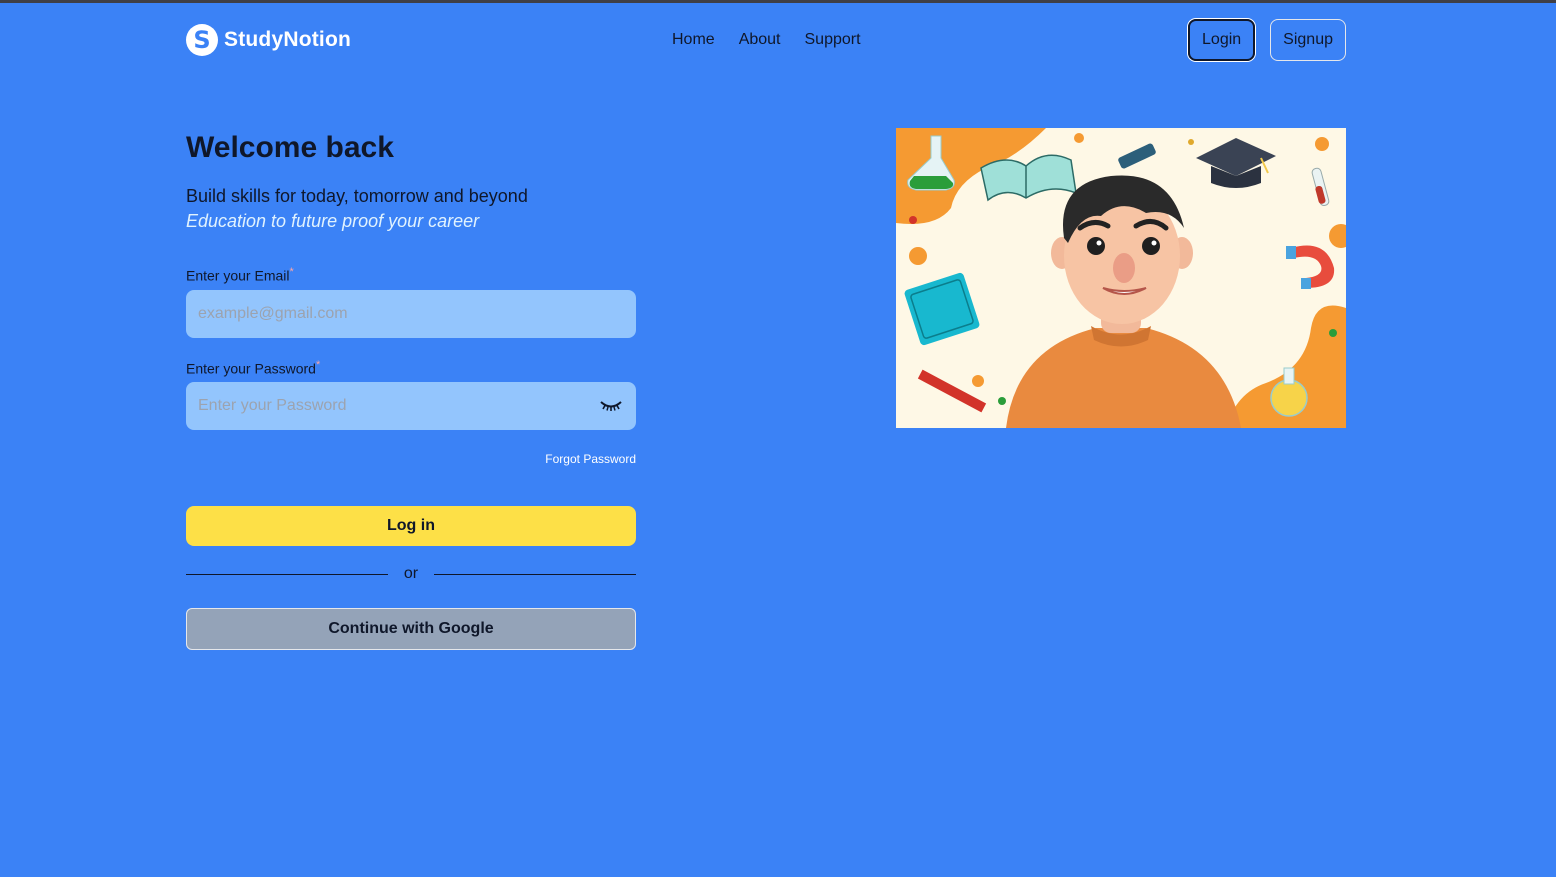 Image resolution: width=1556 pixels, height=877 pixels. I want to click on nav-actions: Login Signup, so click(1267, 40).